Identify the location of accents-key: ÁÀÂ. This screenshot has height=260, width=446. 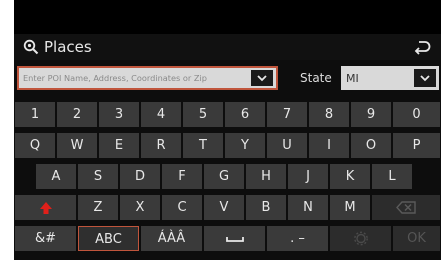
(171, 238).